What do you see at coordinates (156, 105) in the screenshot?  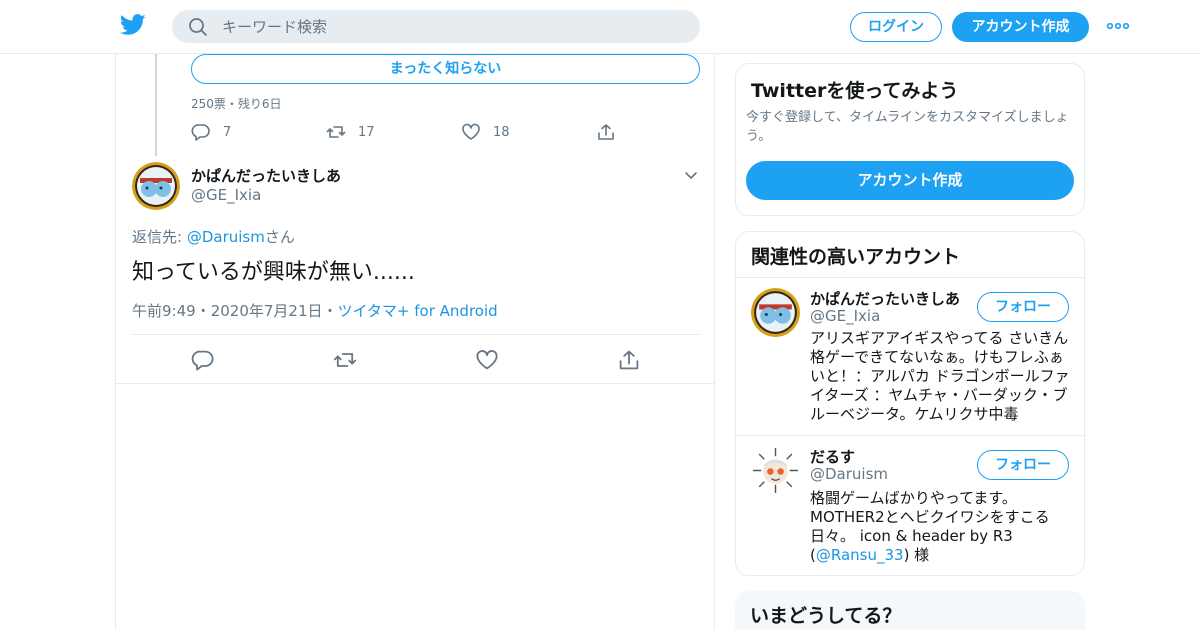 I see `thread-connector-line` at bounding box center [156, 105].